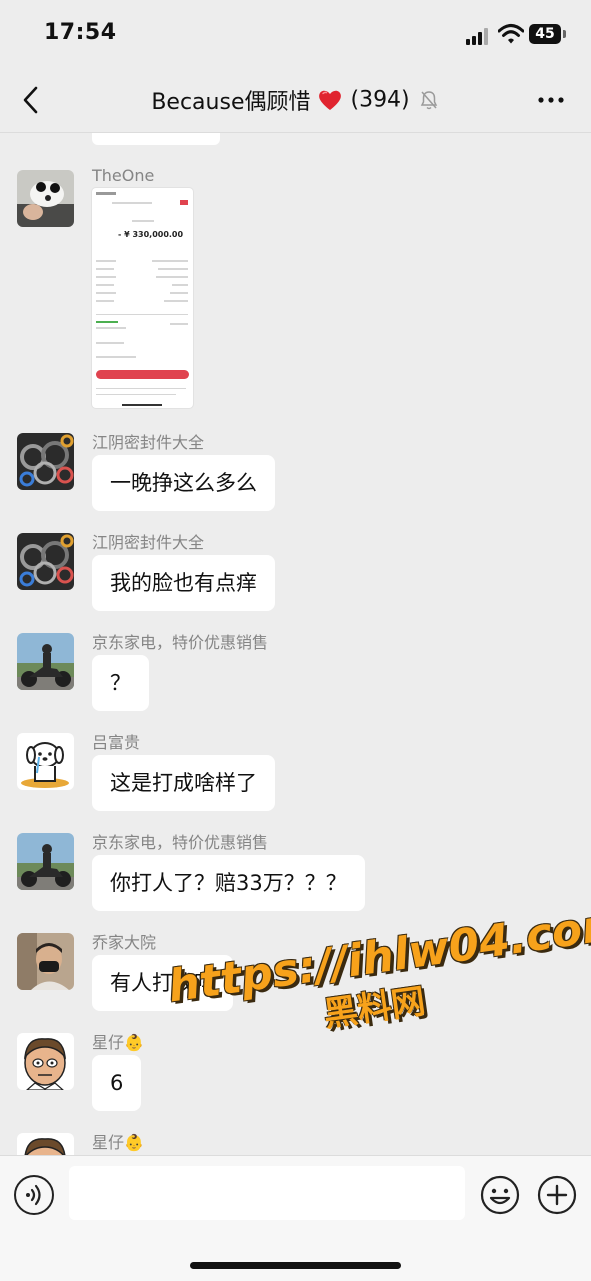 The width and height of the screenshot is (591, 1281). Describe the element at coordinates (32, 100) in the screenshot. I see `back-icon` at that location.